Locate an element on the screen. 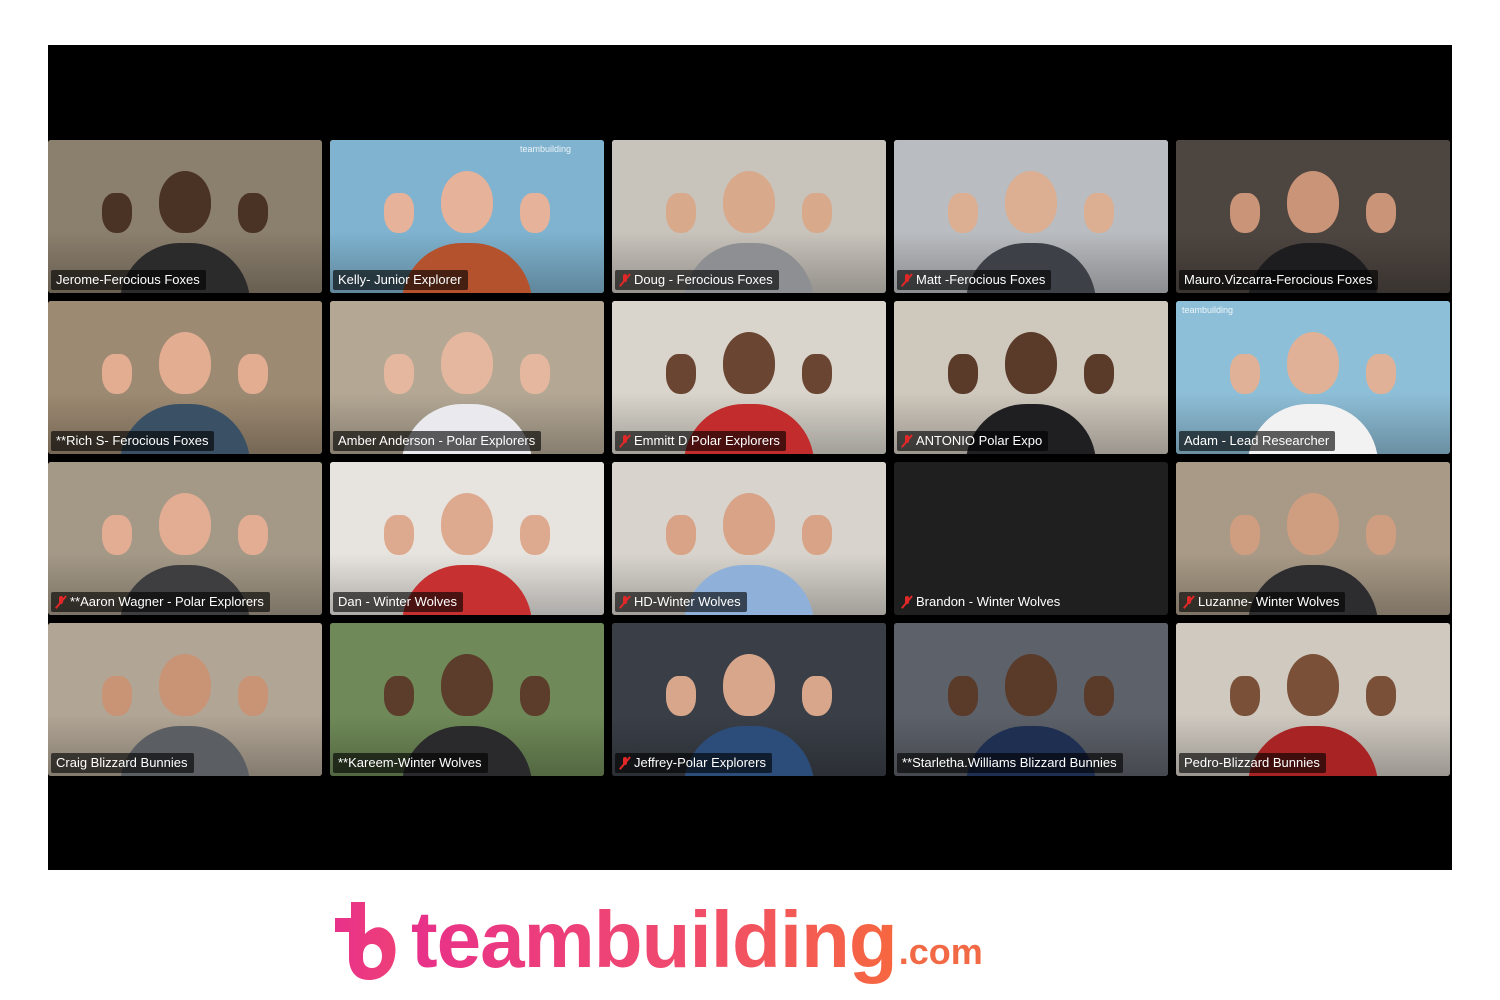 This screenshot has width=1500, height=1000. participant-name-tag: Matt -Ferocious Foxes is located at coordinates (974, 280).